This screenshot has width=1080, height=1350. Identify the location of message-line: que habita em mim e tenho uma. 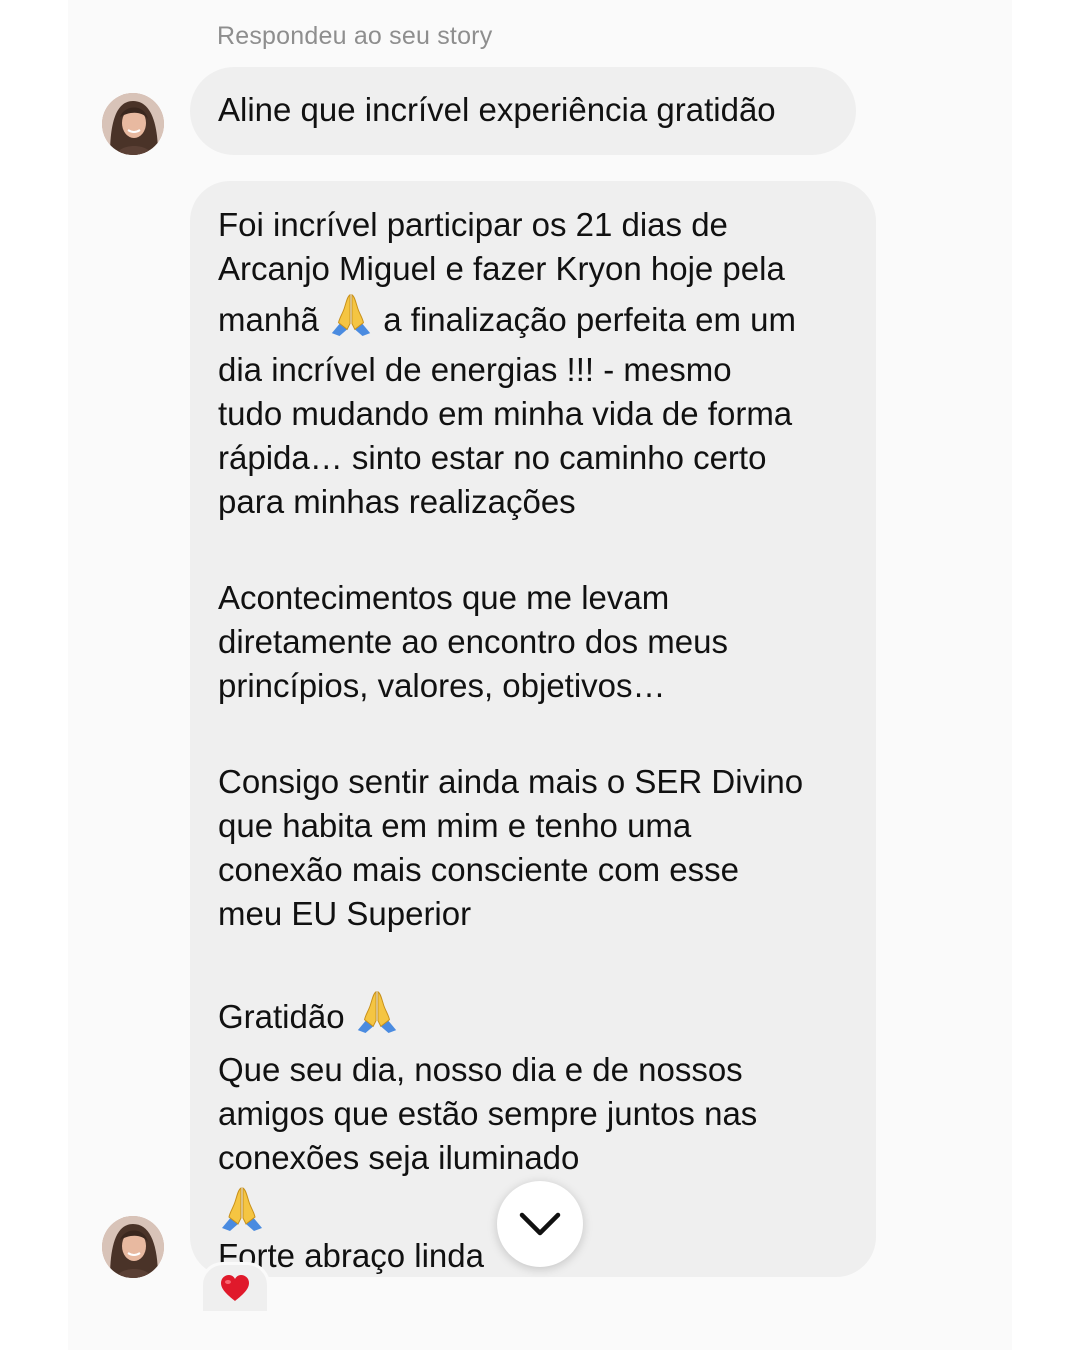
(455, 825).